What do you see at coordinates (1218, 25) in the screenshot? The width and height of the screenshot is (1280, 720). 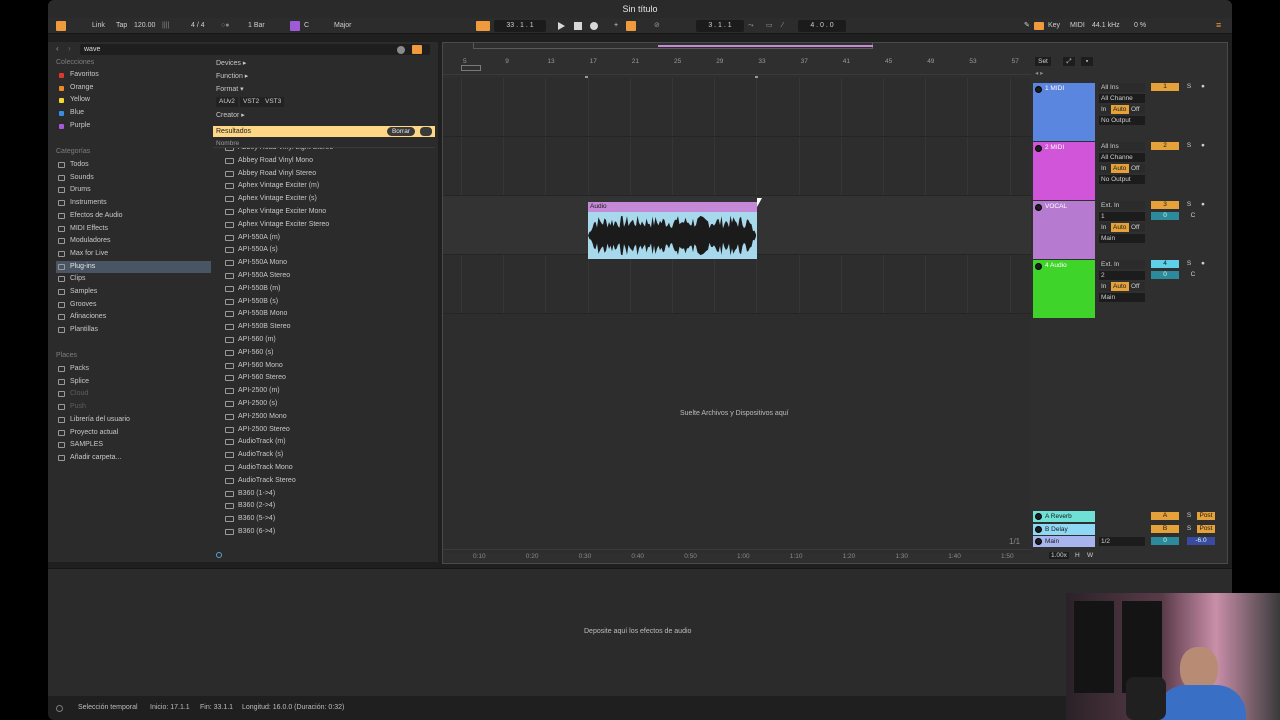 I see `menu-icon: ≡` at bounding box center [1218, 25].